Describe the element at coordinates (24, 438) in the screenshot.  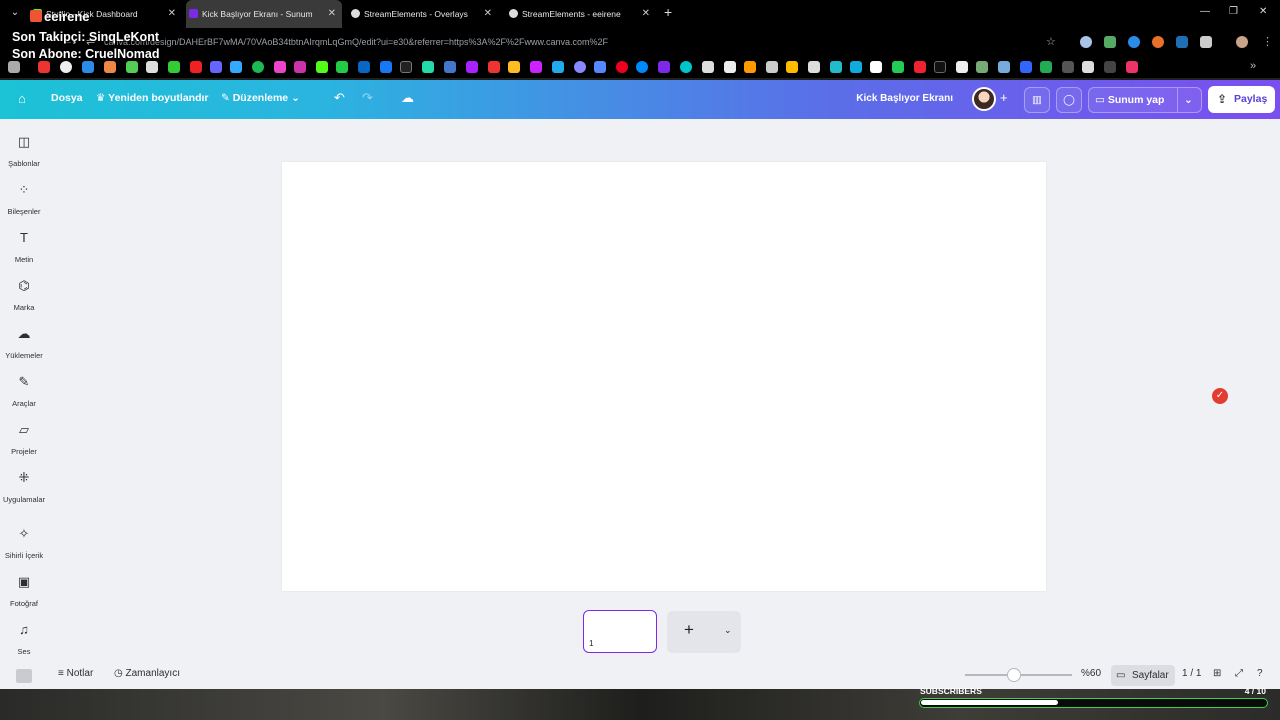
I see `sidebar-item-projects: ▱ Projeler` at that location.